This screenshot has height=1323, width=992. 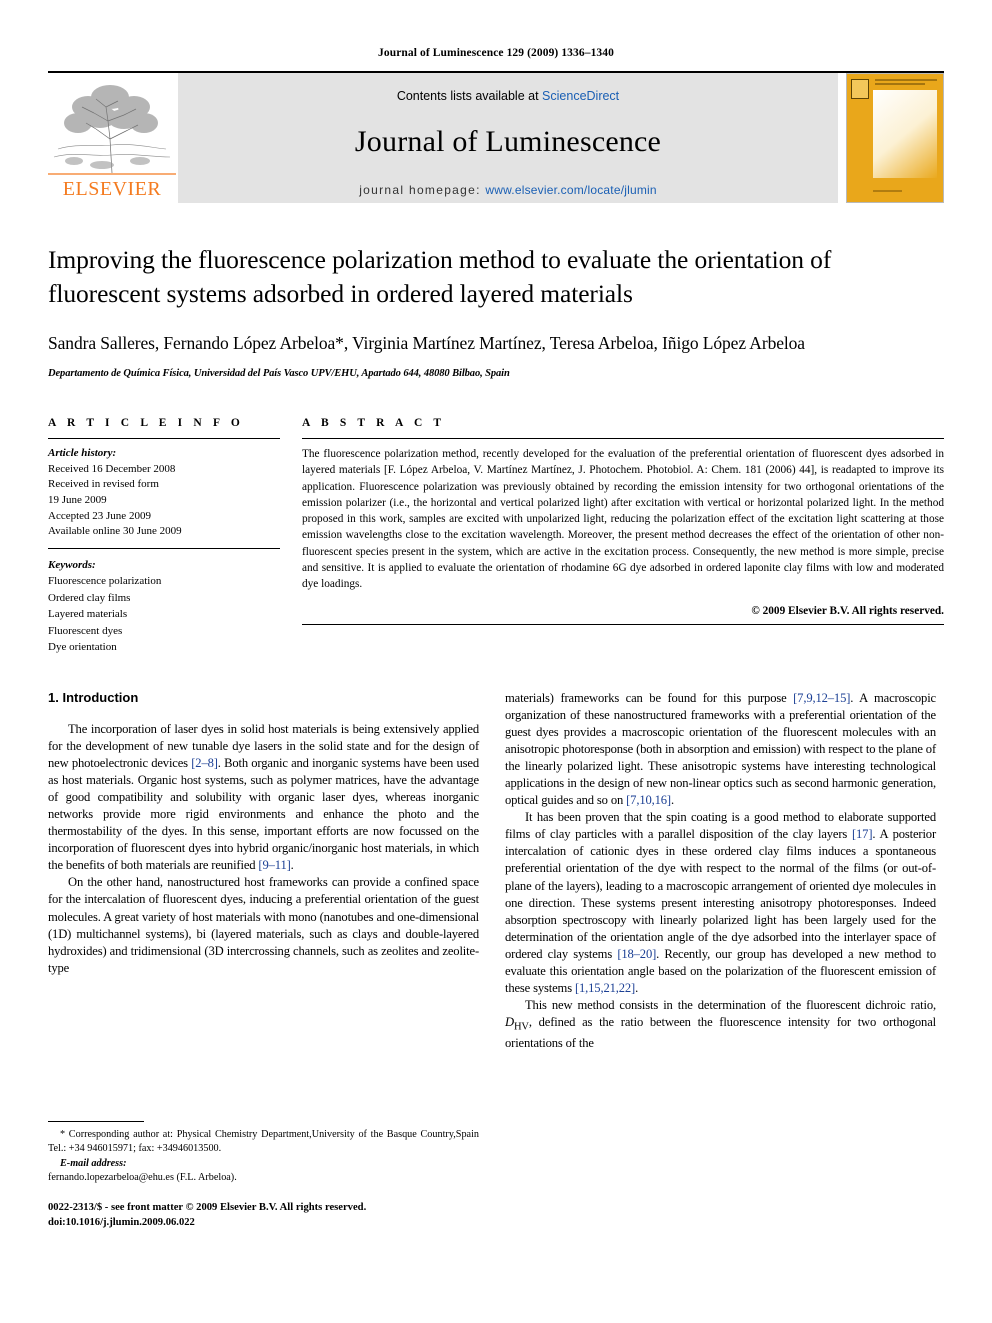 I want to click on sciencedirect-link: ScienceDirect, so click(x=580, y=96).